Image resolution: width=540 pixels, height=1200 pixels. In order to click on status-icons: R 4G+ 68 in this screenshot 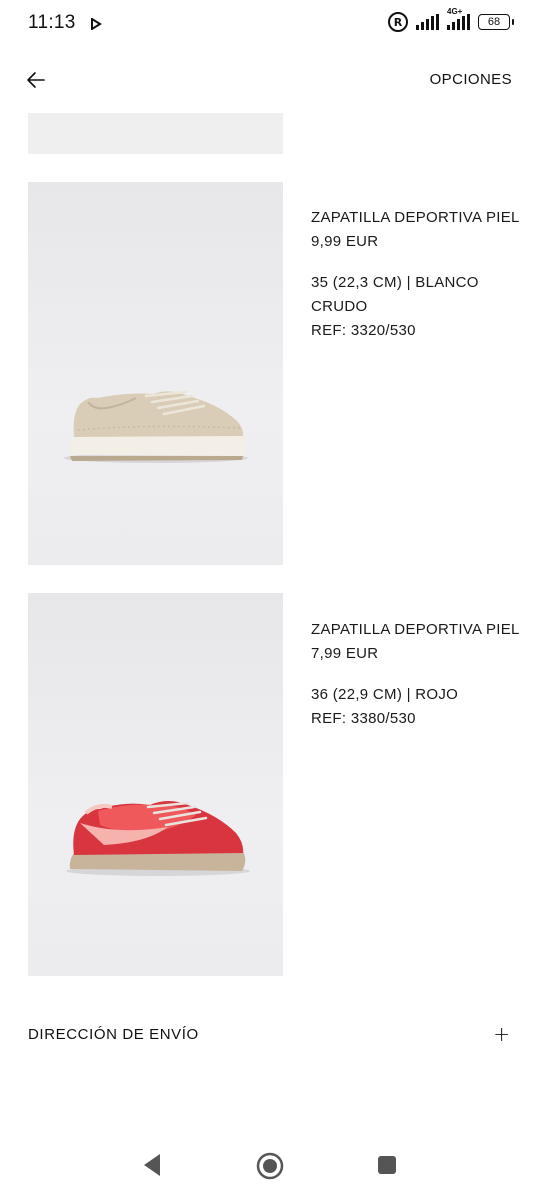, I will do `click(451, 19)`.